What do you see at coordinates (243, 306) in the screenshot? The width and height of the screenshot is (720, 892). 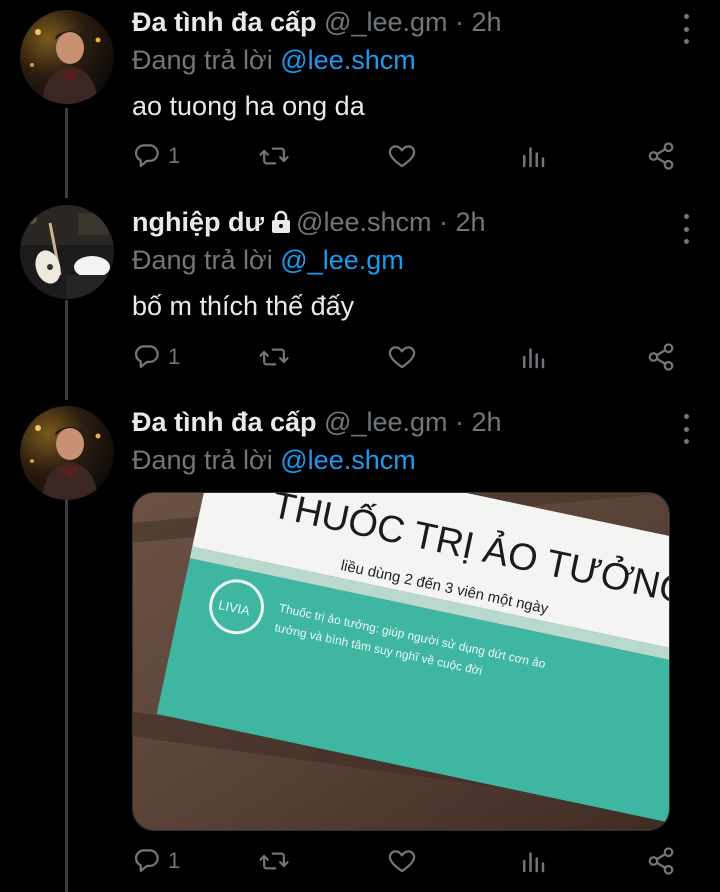 I see `tweet-text: bố m thích thế đấy` at bounding box center [243, 306].